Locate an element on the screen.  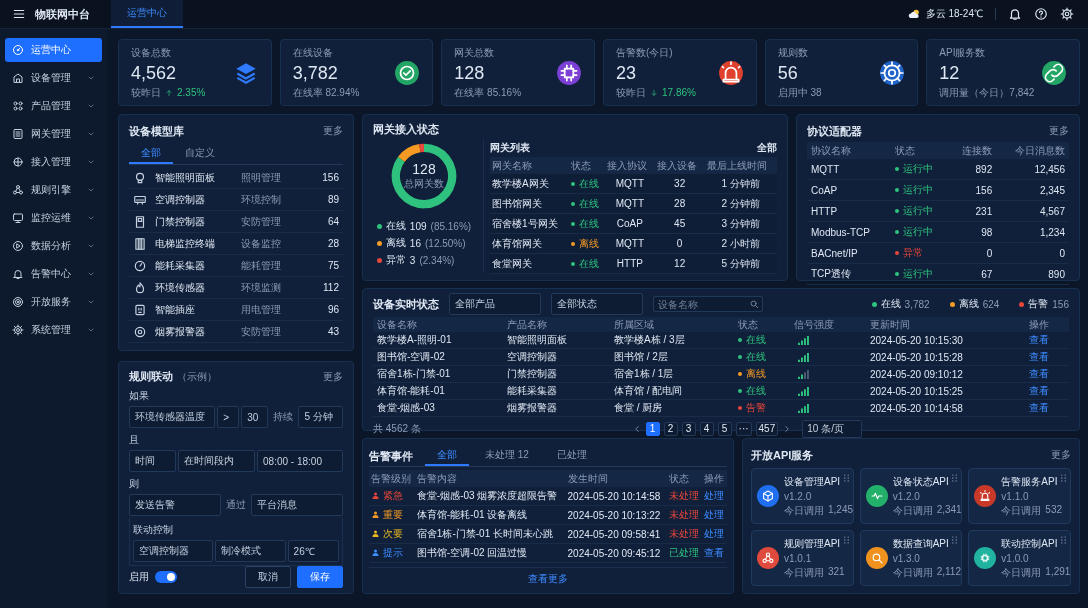
api-name: 设备状态API is located at coordinates (921, 481).